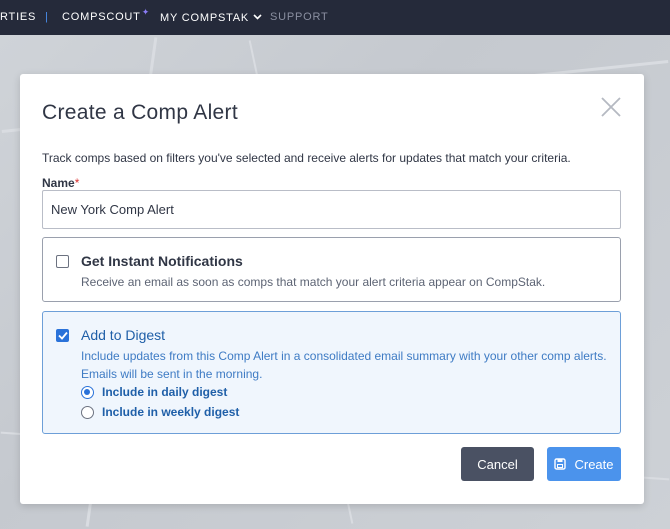  I want to click on alert-name-input, so click(331, 209).